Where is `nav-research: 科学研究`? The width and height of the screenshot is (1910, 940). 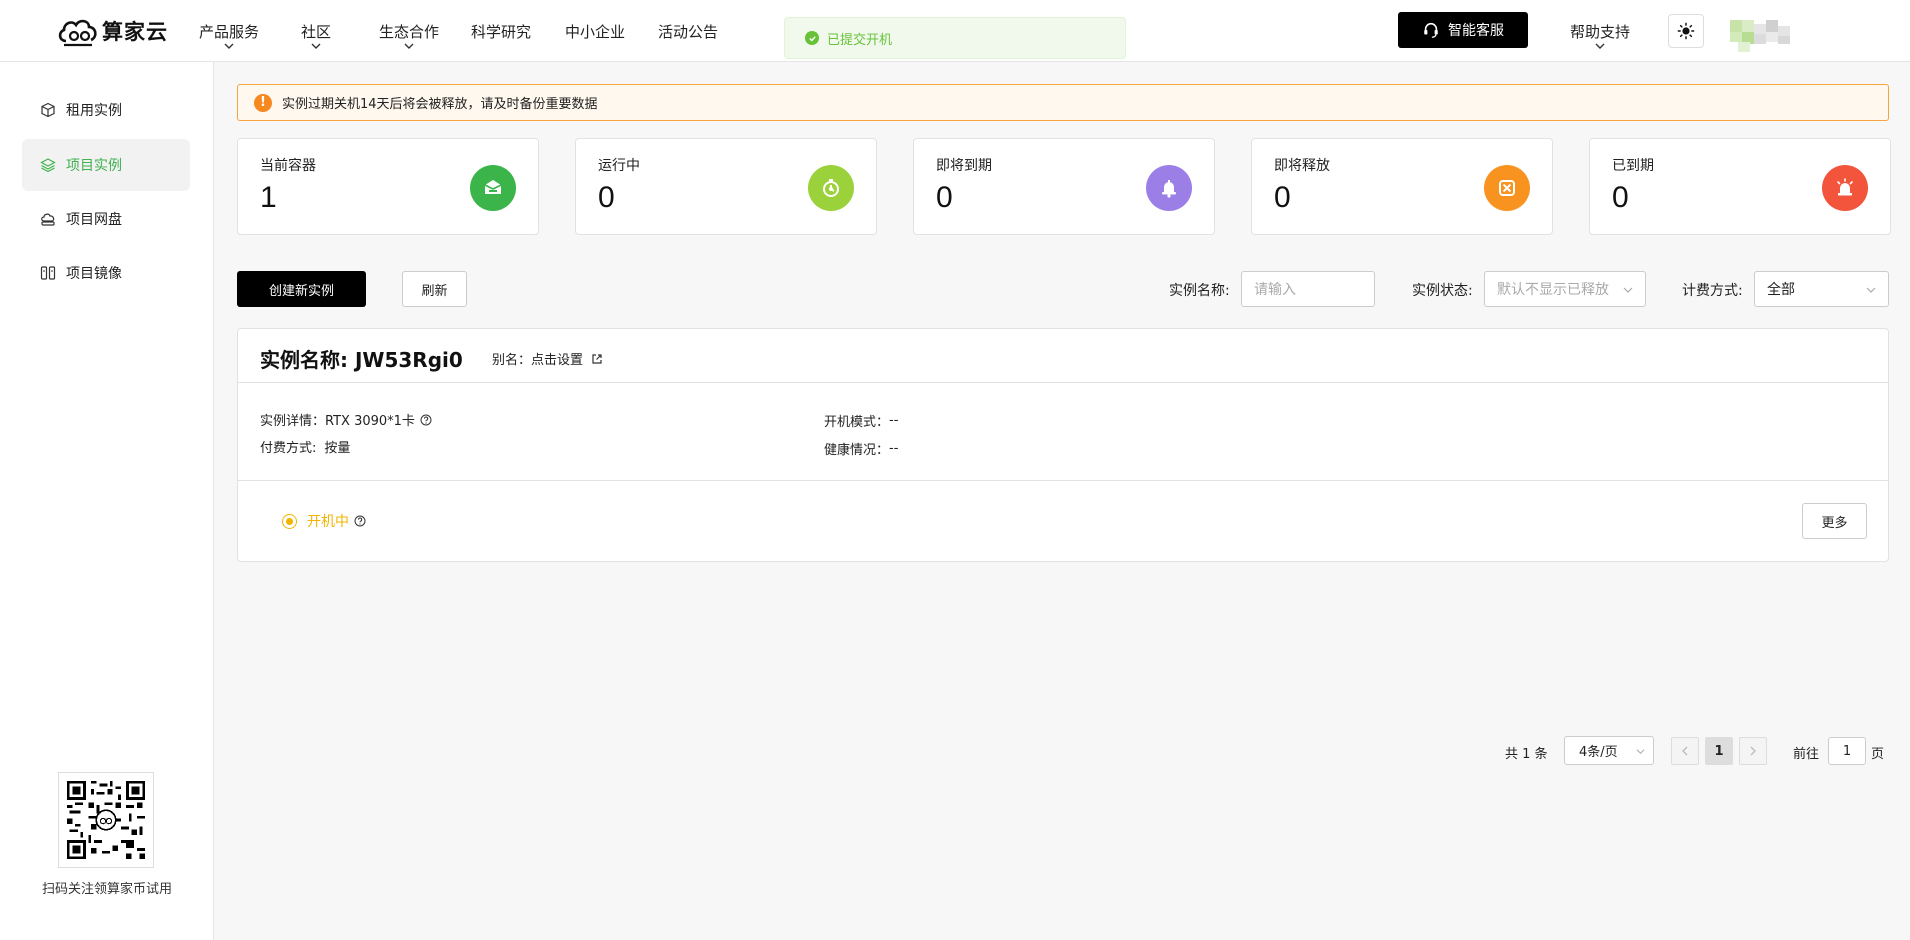
nav-research: 科学研究 is located at coordinates (501, 31).